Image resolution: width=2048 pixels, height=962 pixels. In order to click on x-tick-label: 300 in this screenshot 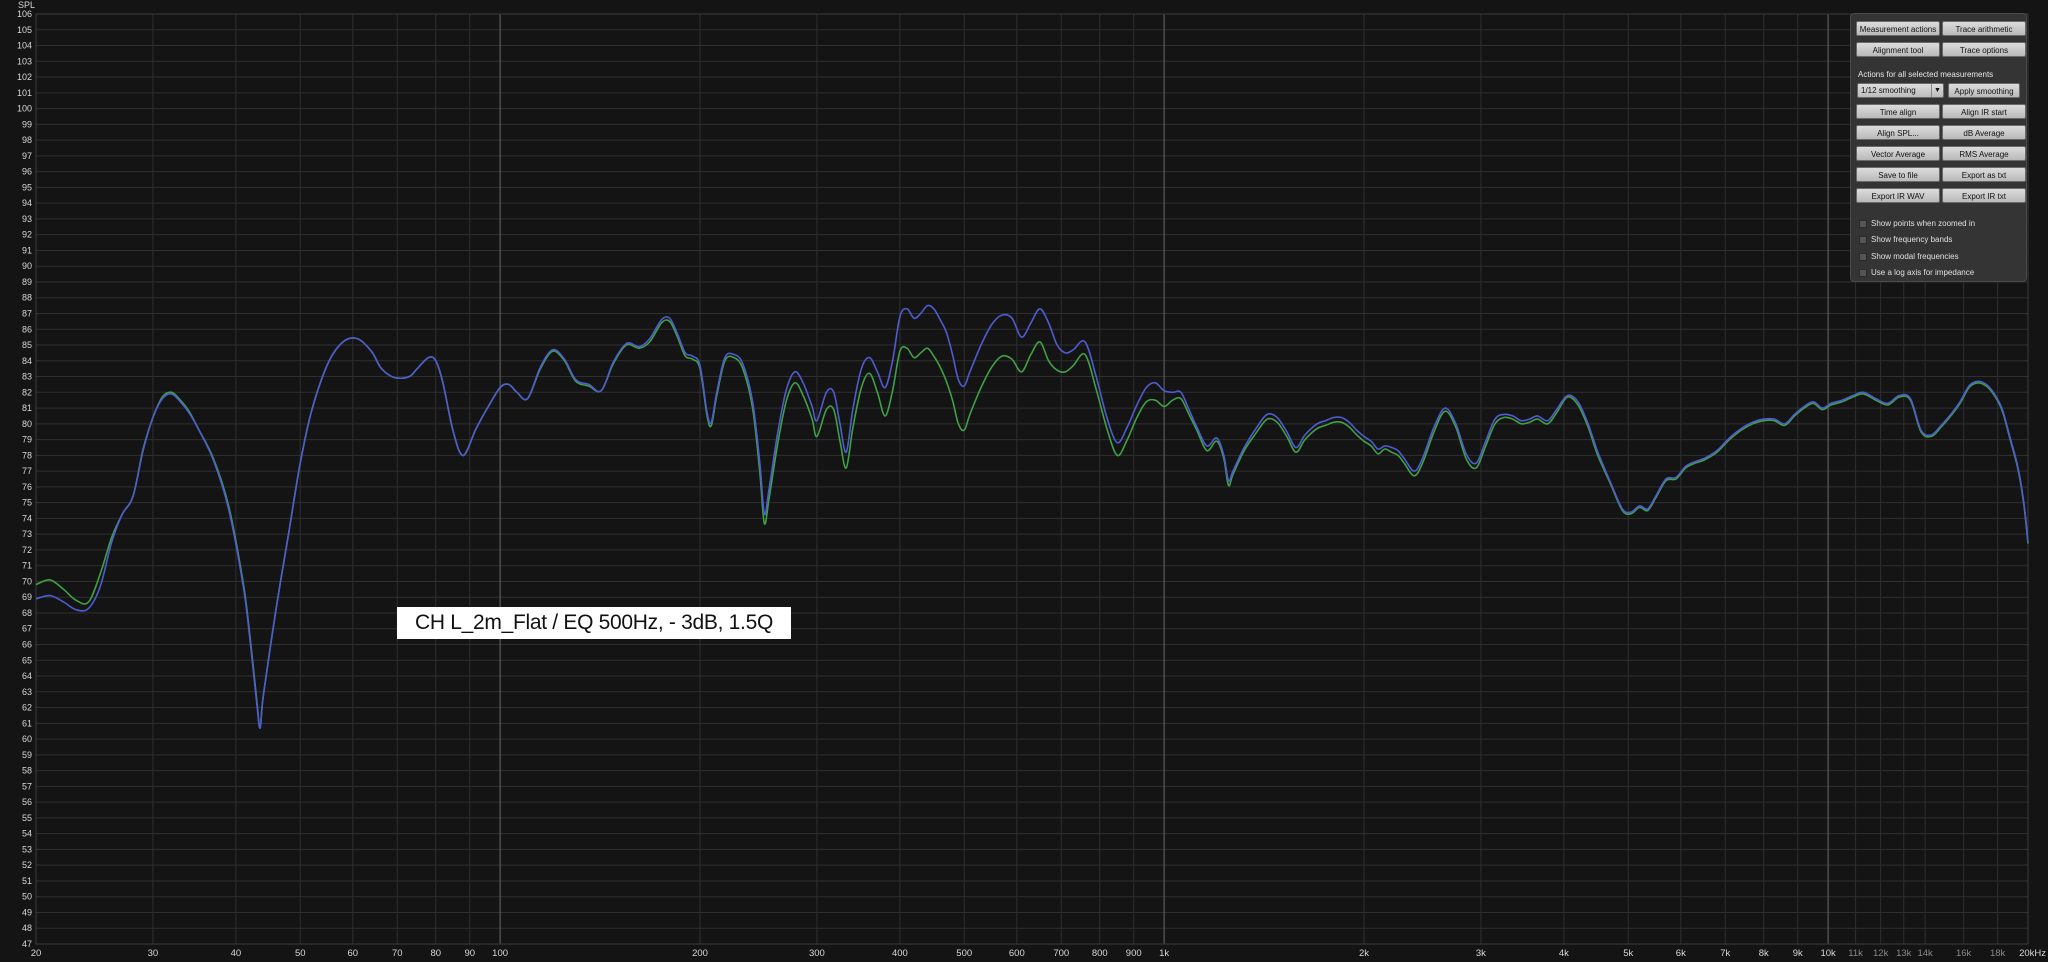, I will do `click(817, 953)`.